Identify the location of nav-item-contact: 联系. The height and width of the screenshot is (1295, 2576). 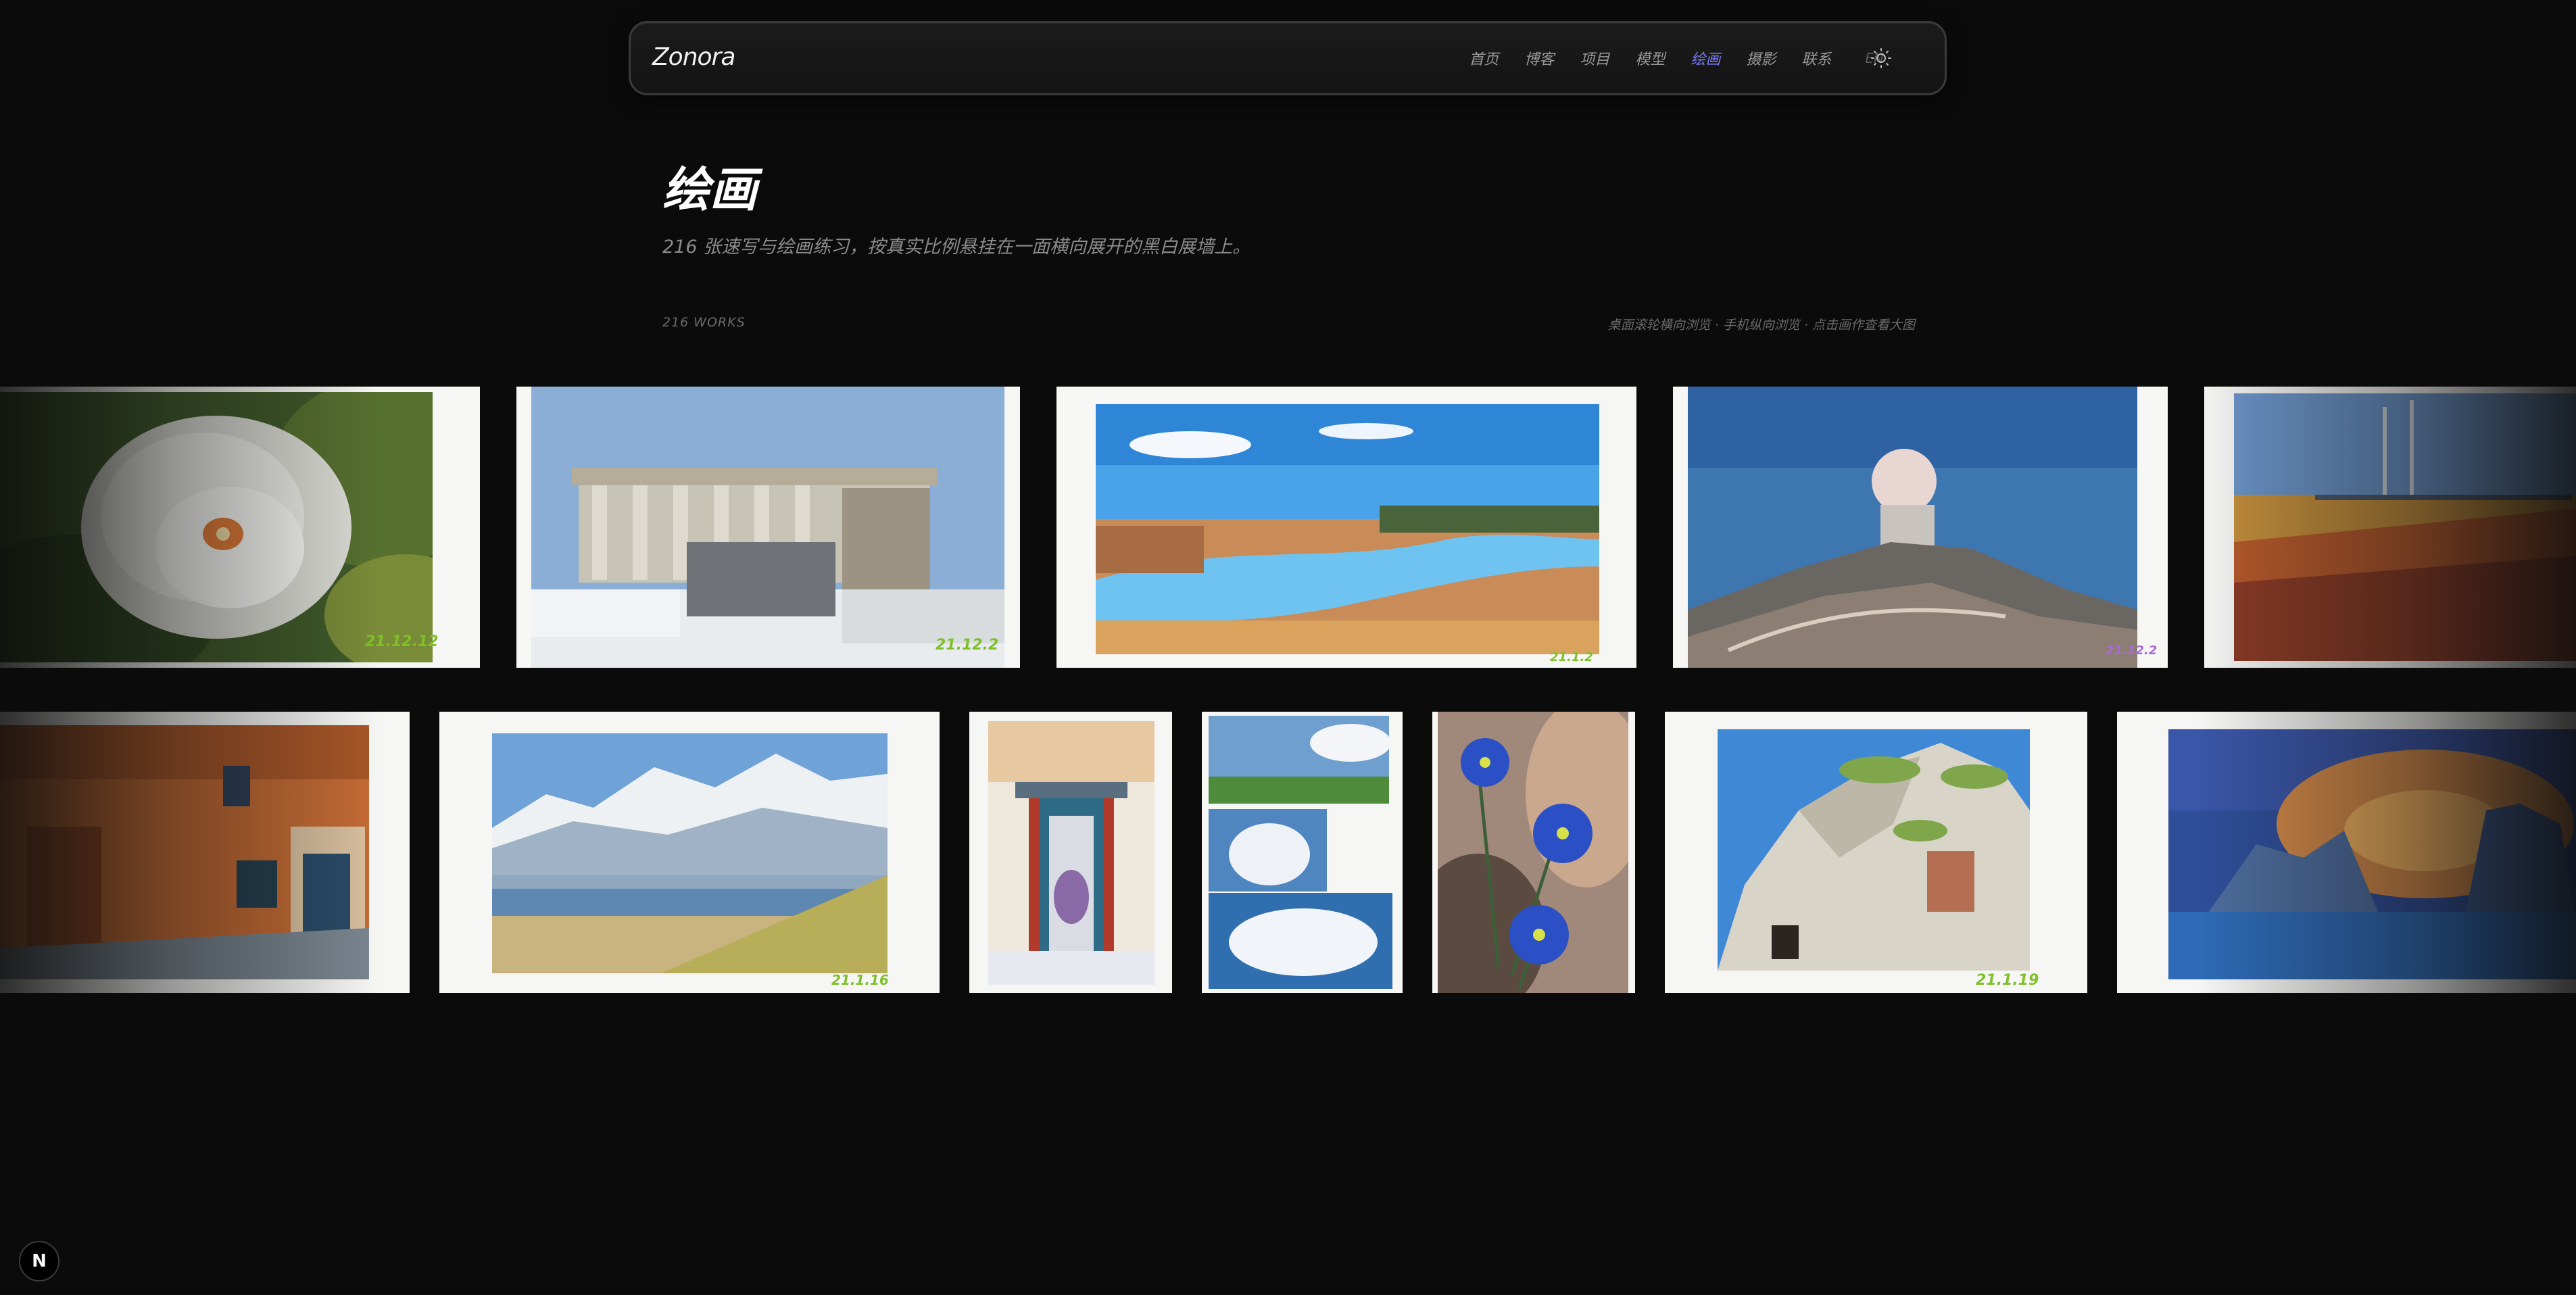
(1816, 58).